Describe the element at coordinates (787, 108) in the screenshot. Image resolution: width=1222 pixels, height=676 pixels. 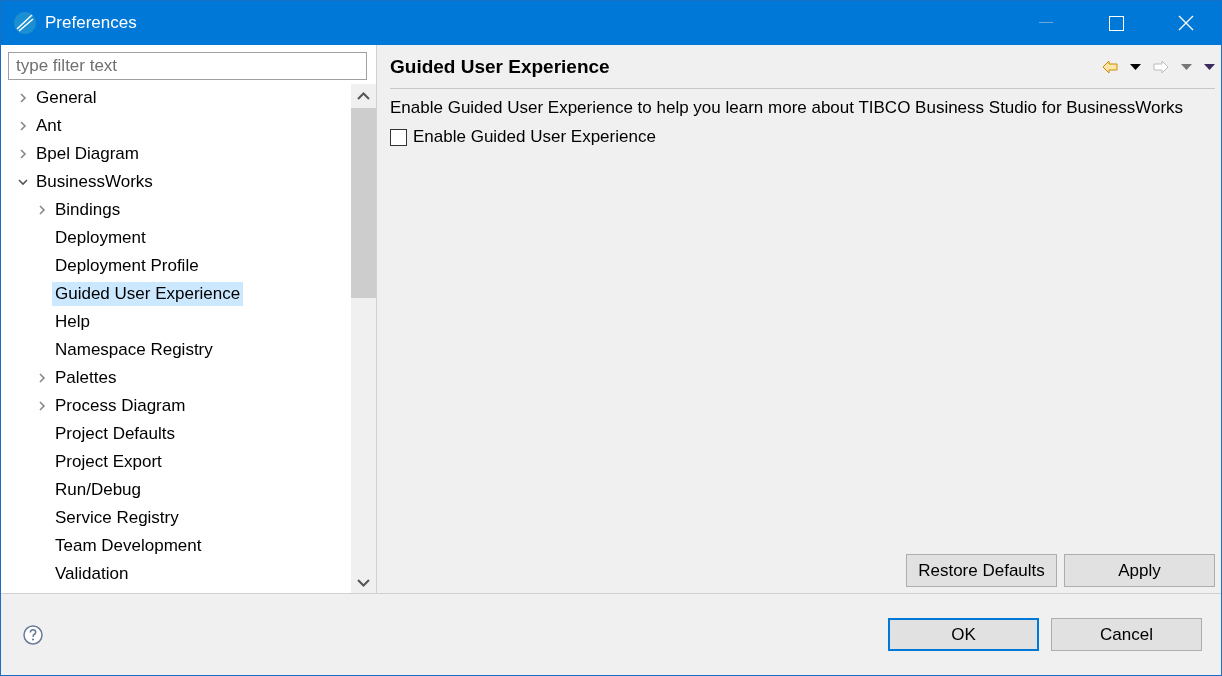
I see `description-text: Enable Guided User Experience to help you learn more about TIBCO Business Studio for BusinessWorks` at that location.